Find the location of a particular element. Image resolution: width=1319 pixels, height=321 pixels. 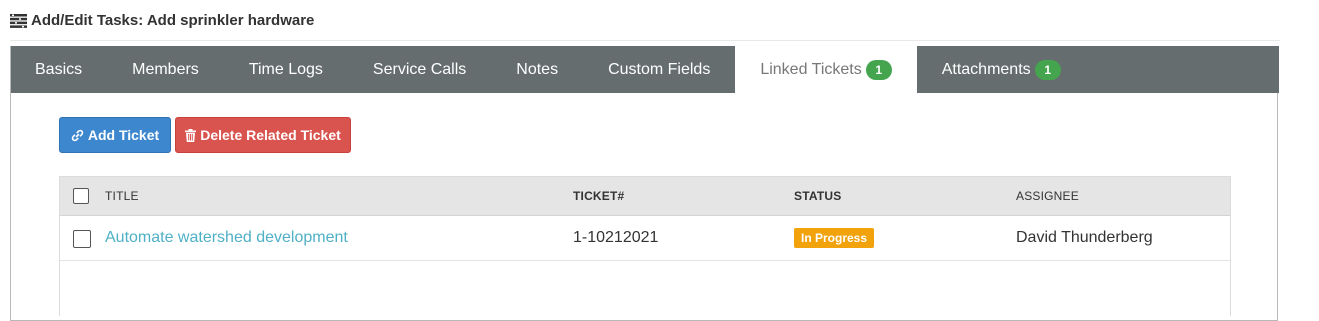

tab-label: Members is located at coordinates (165, 69).